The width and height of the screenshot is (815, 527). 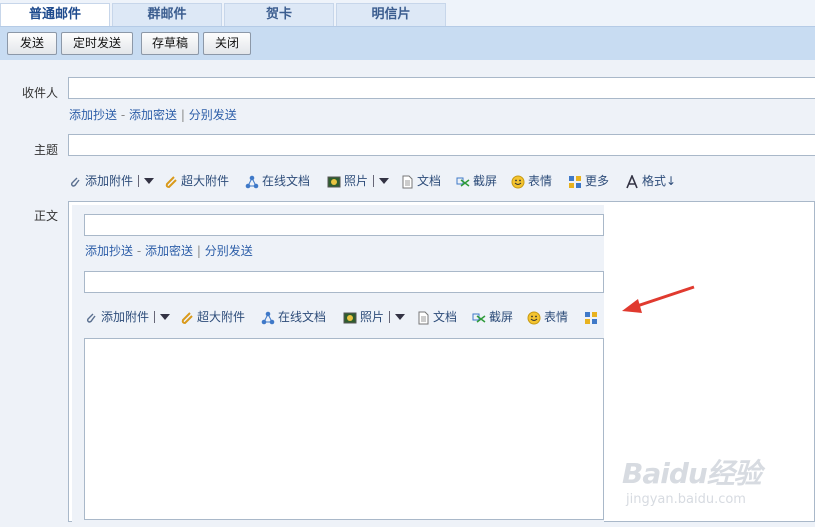 What do you see at coordinates (167, 14) in the screenshot?
I see `tab-group-mail: 群邮件` at bounding box center [167, 14].